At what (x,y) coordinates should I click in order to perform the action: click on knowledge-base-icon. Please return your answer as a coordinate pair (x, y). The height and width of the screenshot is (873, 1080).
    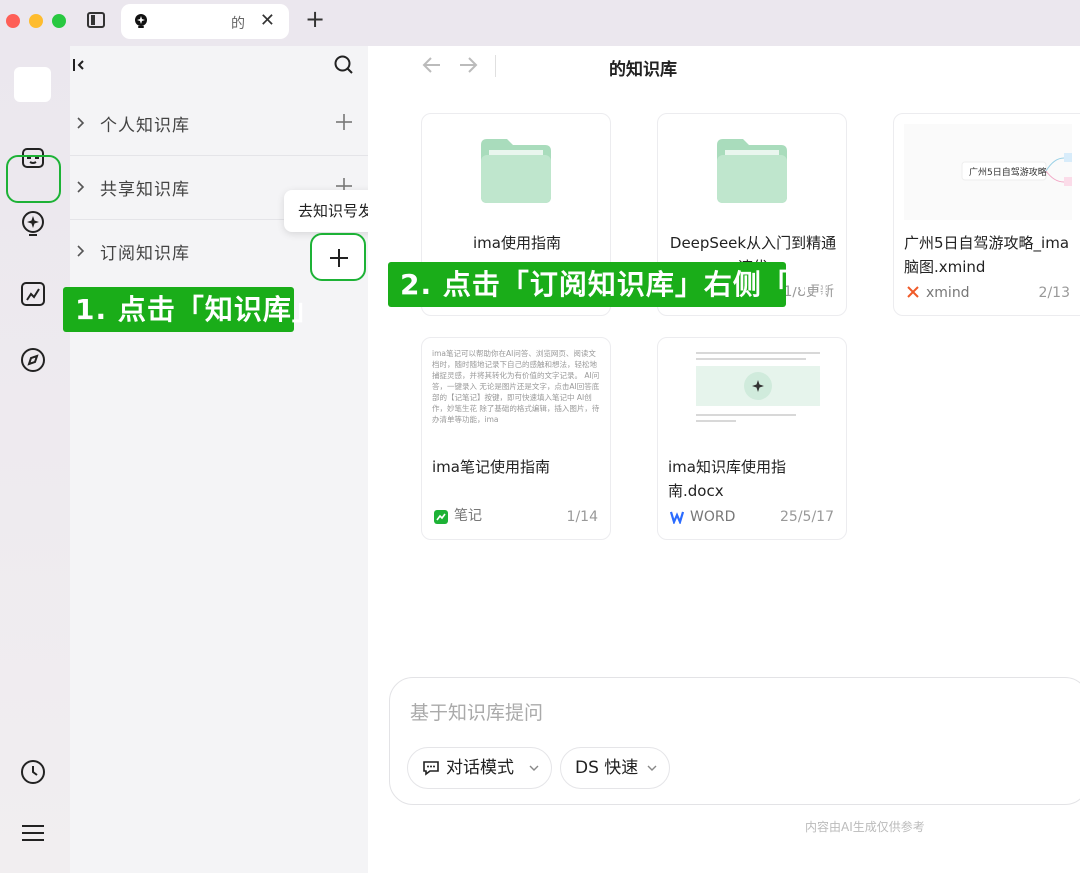
    Looking at the image, I should click on (33, 224).